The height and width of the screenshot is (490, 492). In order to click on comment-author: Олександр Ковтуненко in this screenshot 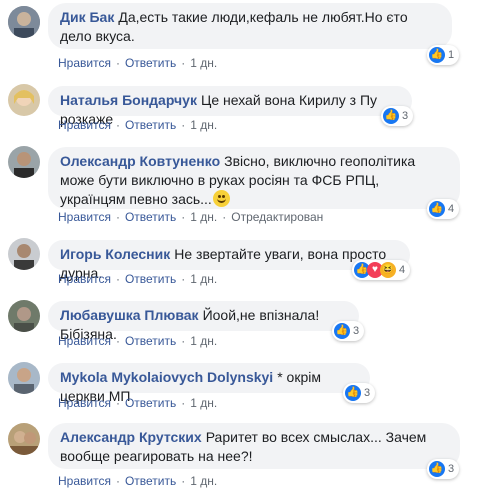, I will do `click(140, 161)`.